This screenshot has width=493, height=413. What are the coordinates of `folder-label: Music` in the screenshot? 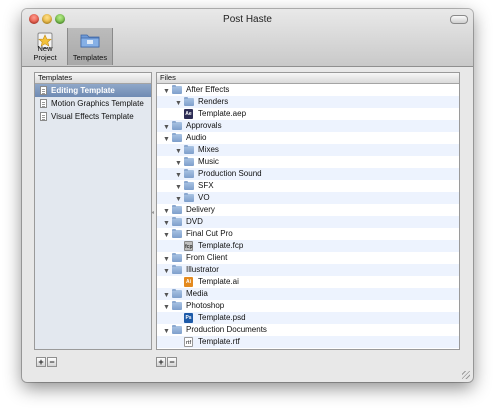 It's located at (208, 161).